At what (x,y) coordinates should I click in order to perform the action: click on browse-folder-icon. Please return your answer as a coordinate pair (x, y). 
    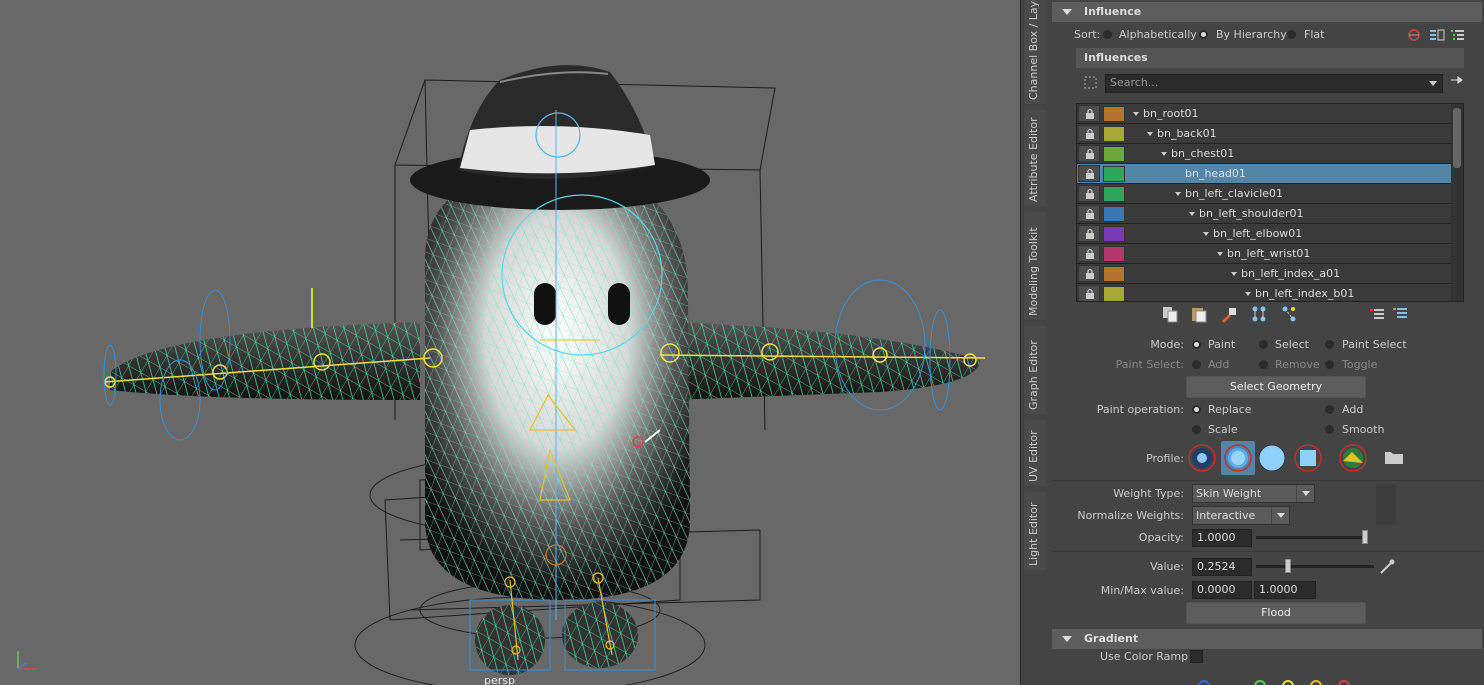
    Looking at the image, I should click on (1394, 457).